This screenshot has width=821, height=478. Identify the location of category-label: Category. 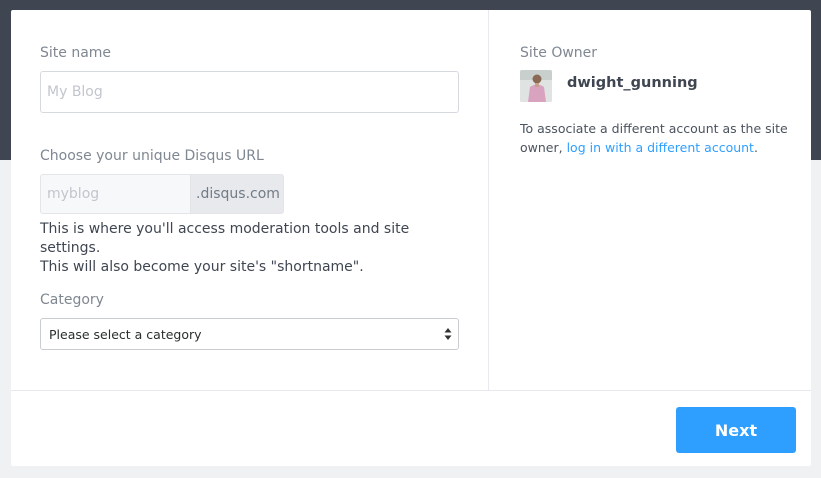
(72, 300).